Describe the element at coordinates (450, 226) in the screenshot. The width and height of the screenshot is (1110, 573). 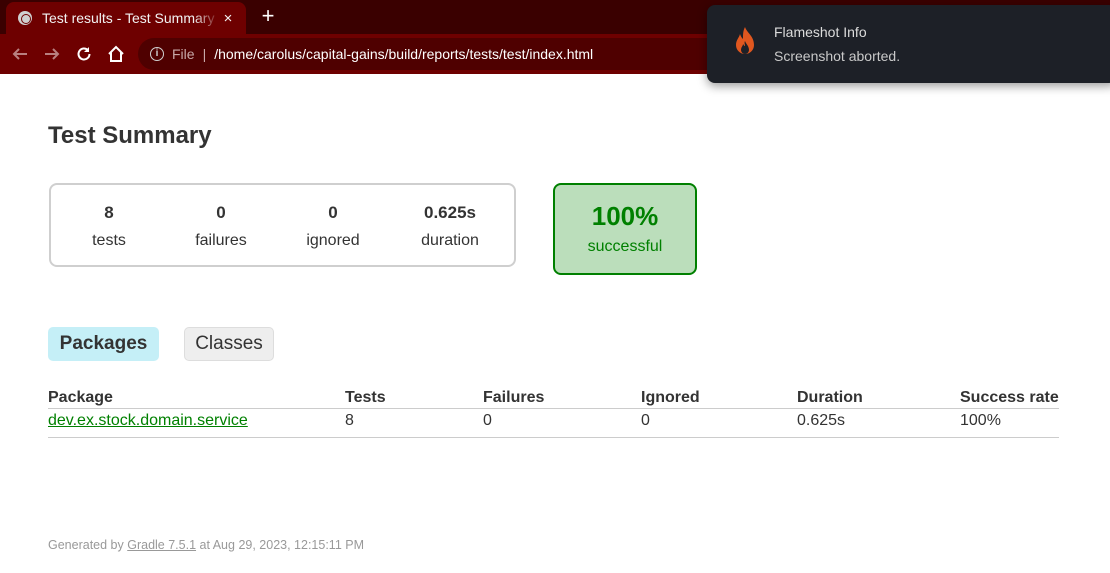
I see `duration-counter: 0.625s duration` at that location.